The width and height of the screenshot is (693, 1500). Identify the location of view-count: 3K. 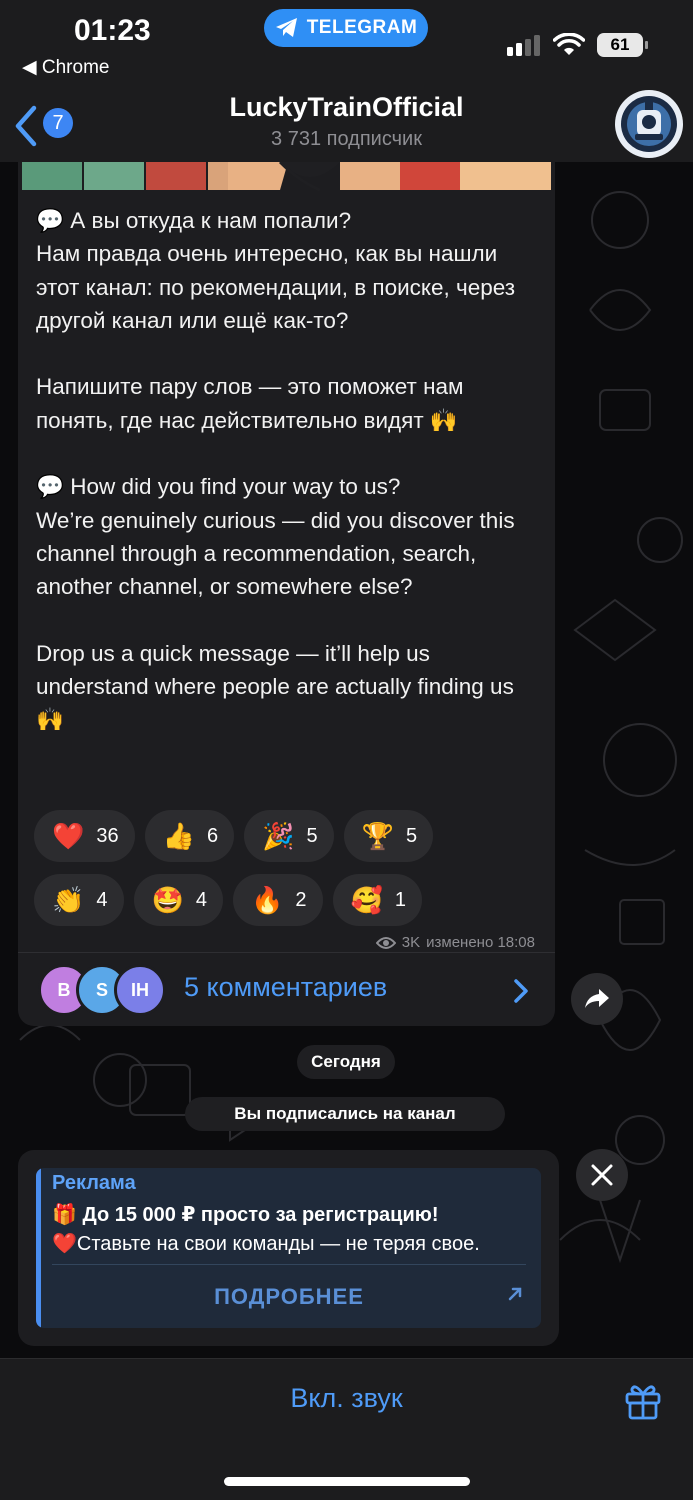
(411, 942).